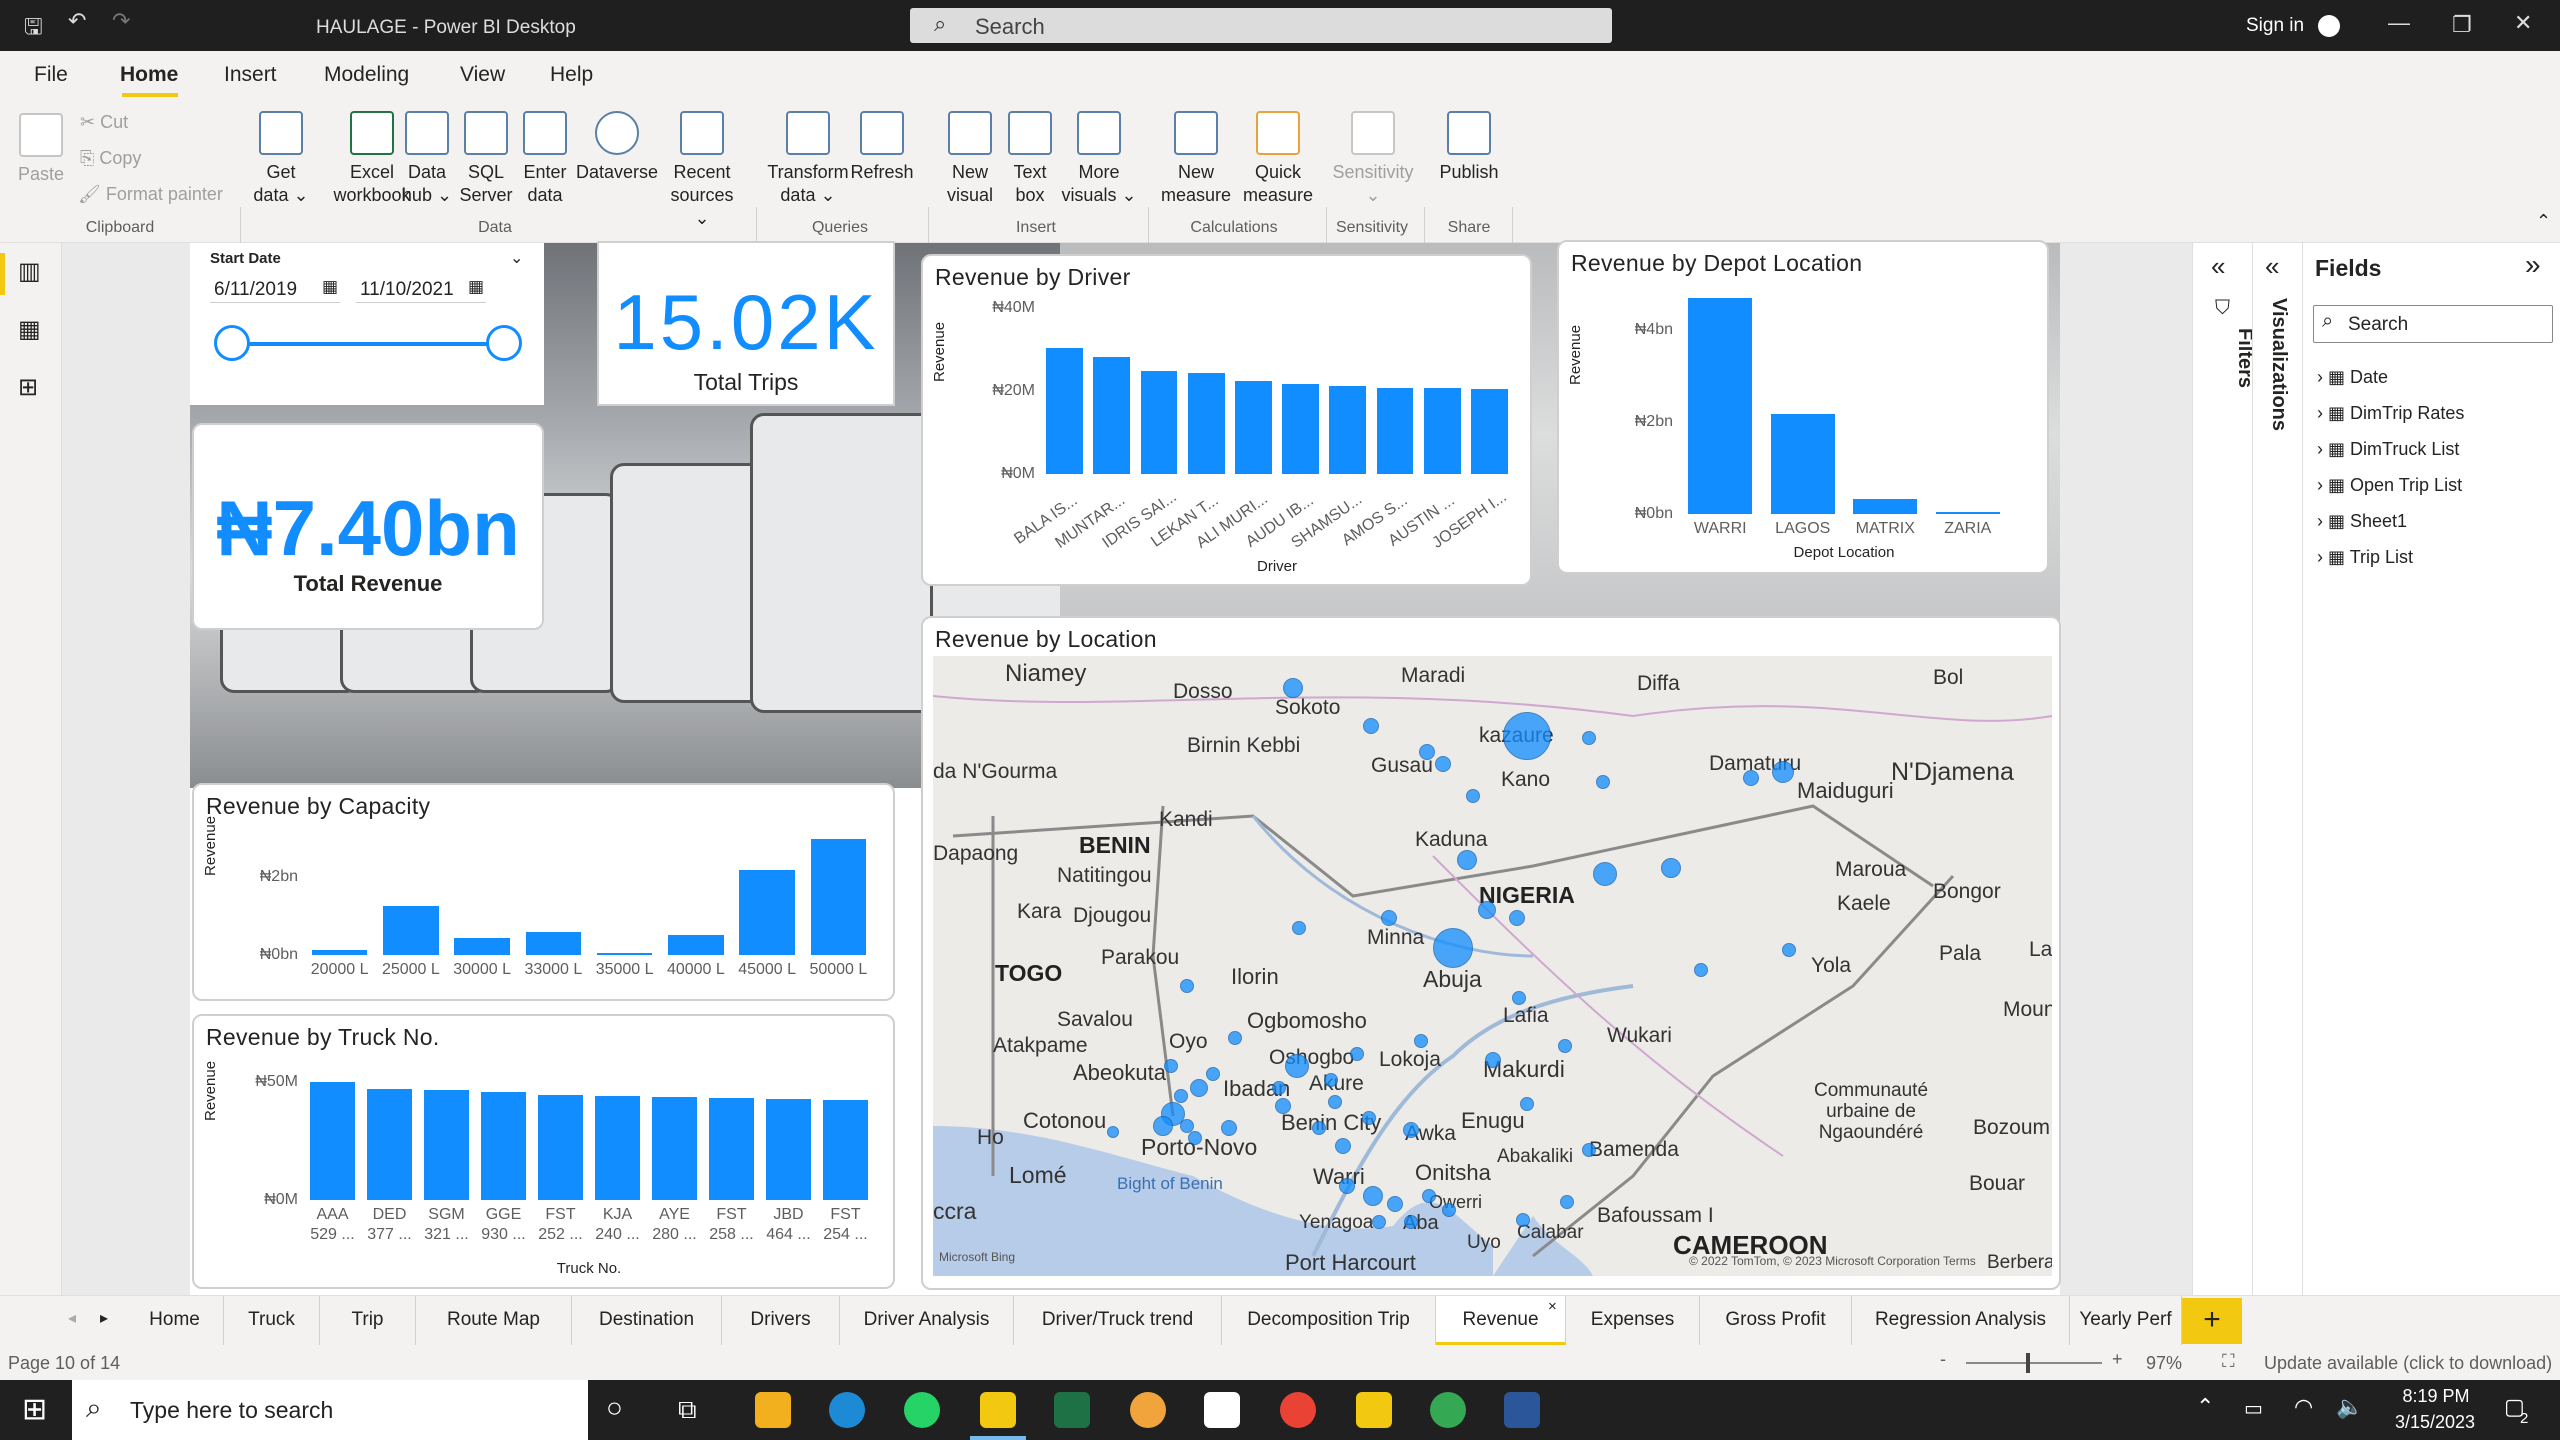 Image resolution: width=2560 pixels, height=1440 pixels. I want to click on end-date-input: 11/10/2021 ▦, so click(421, 288).